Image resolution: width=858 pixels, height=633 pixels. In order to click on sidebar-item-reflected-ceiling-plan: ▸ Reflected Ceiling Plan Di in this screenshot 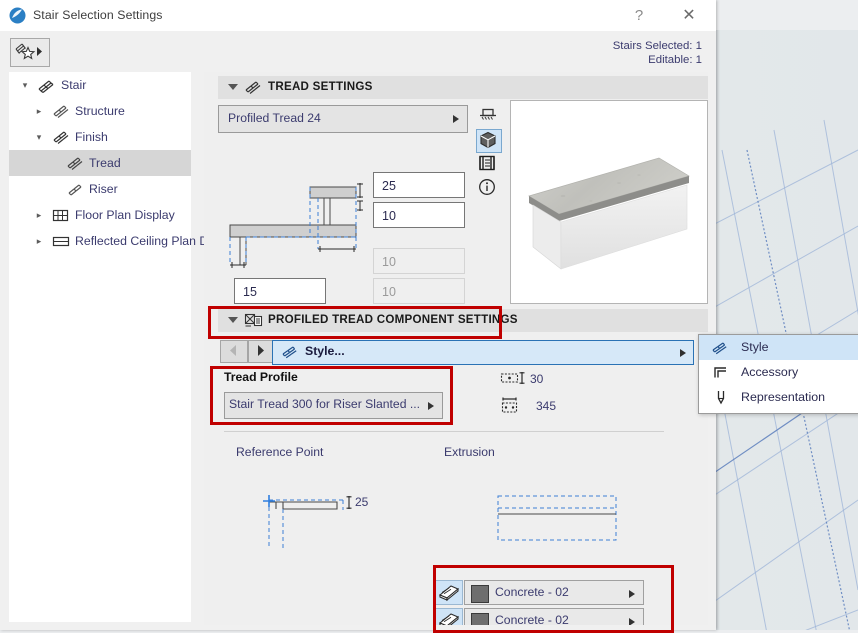, I will do `click(110, 241)`.